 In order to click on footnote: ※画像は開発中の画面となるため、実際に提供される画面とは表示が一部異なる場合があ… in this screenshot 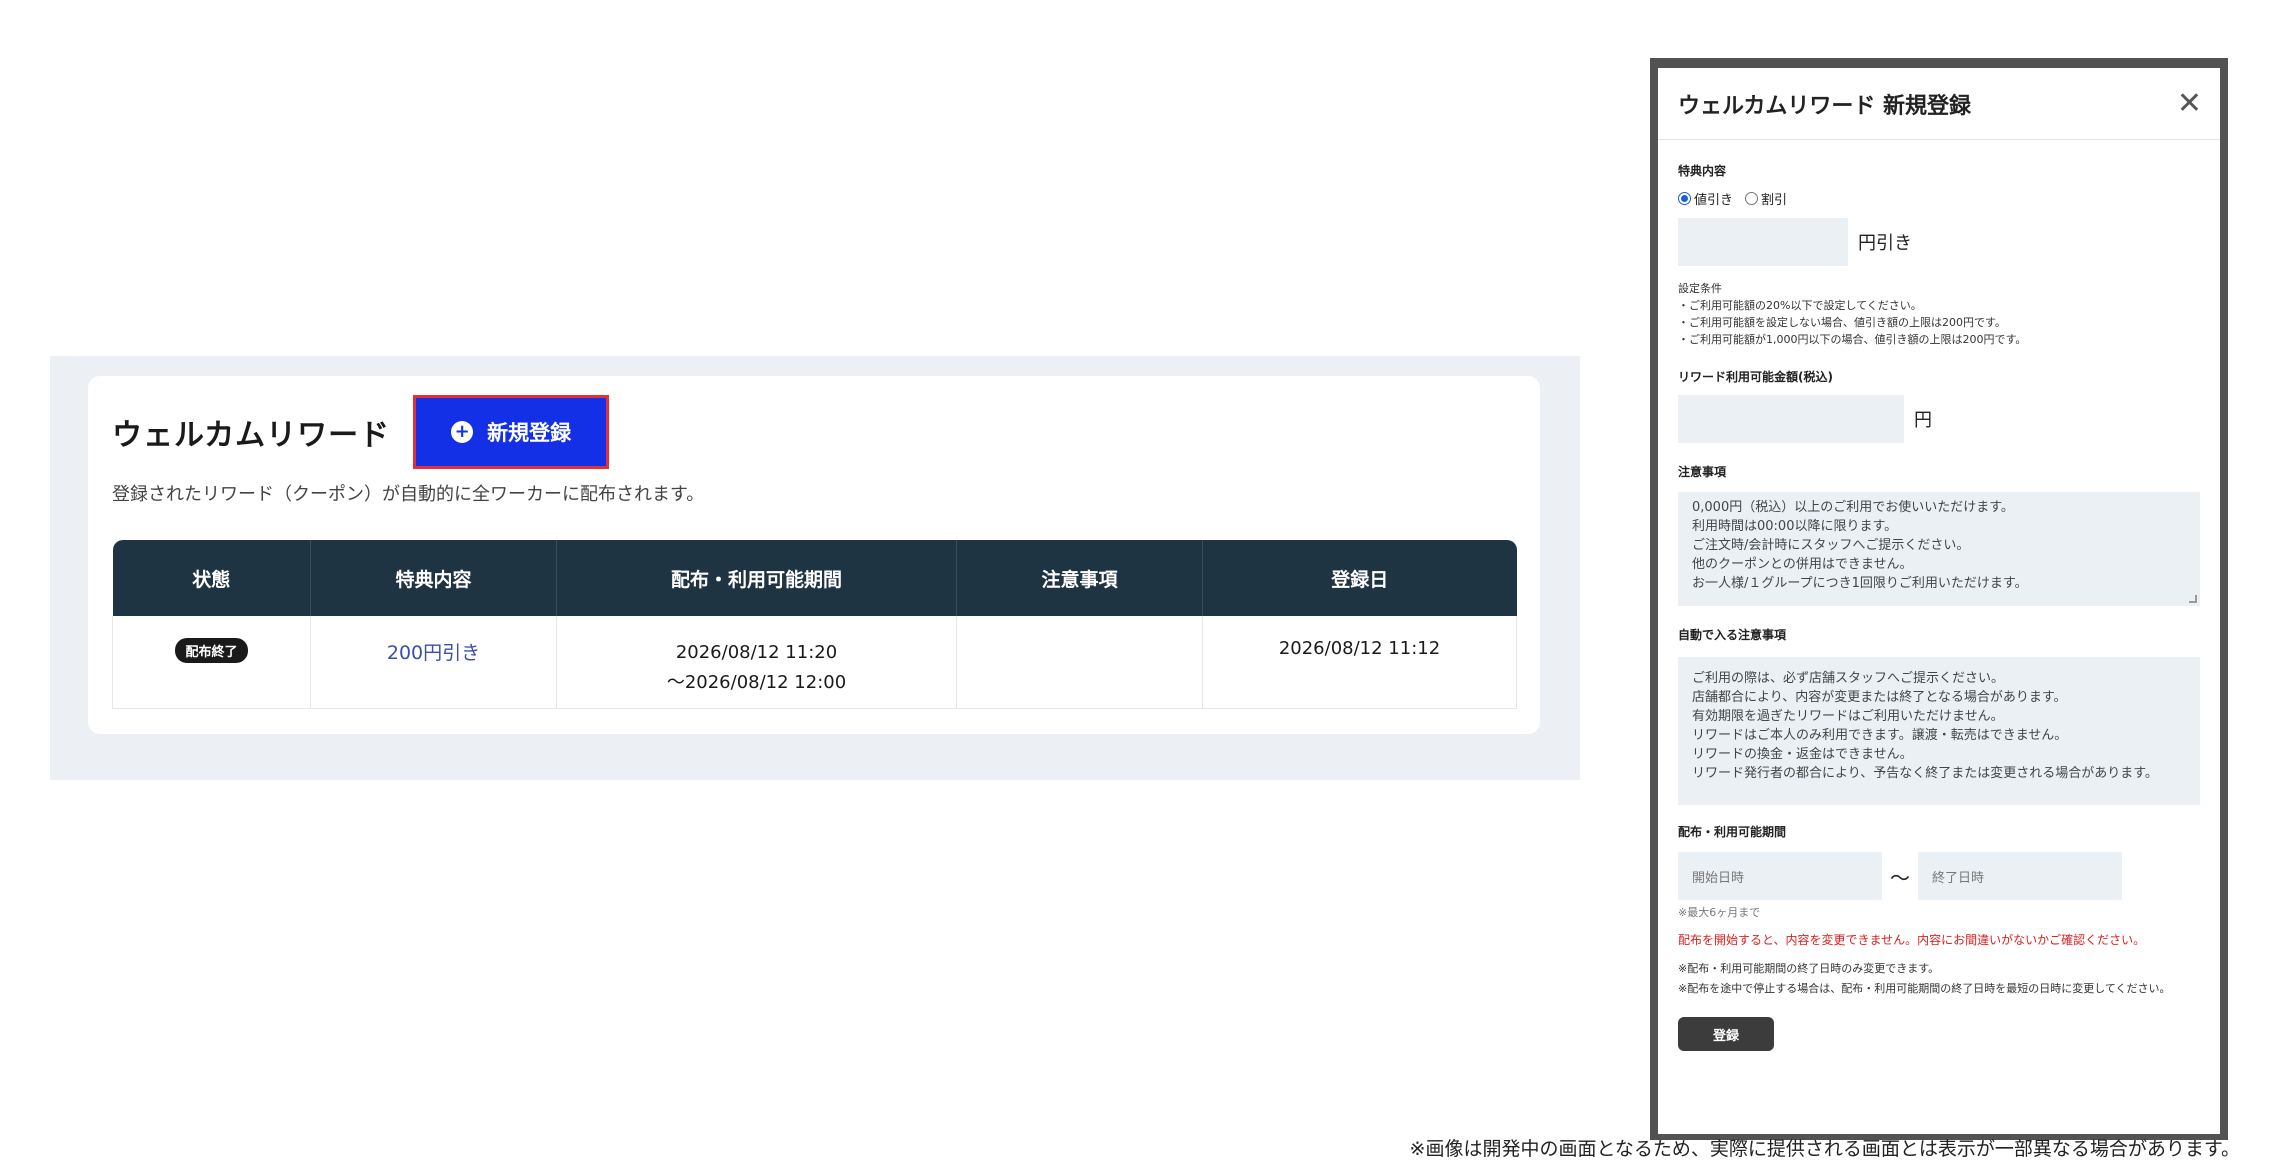, I will do `click(1824, 1149)`.